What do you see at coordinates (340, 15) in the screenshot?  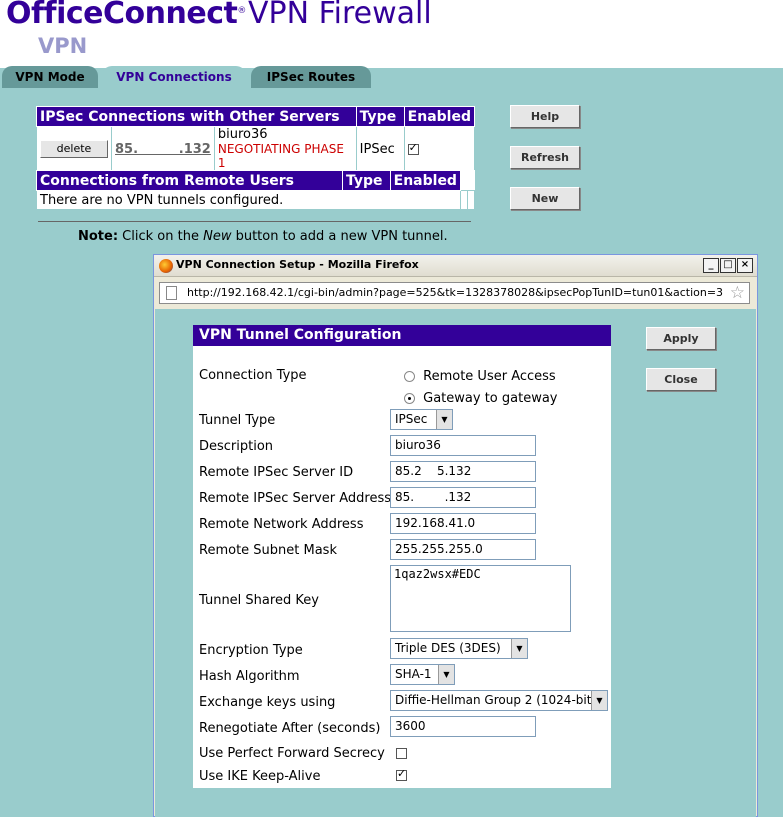 I see `product-title: VPN Firewall` at bounding box center [340, 15].